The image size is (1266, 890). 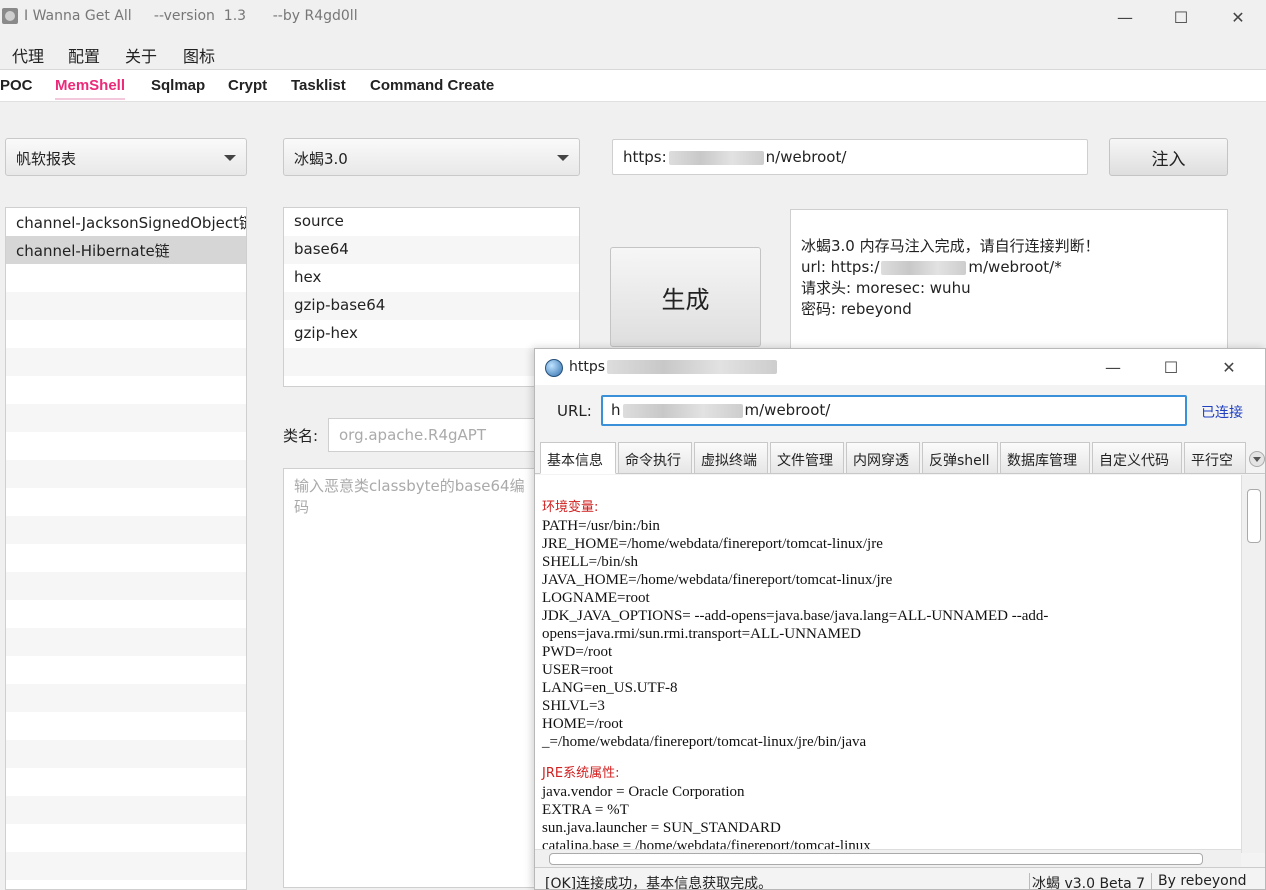 What do you see at coordinates (655, 458) in the screenshot?
I see `tab-command-exec: 命令执行` at bounding box center [655, 458].